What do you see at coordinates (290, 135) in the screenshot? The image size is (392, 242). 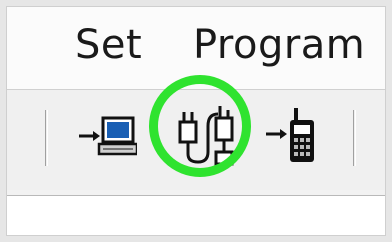 I see `write-to-radio-icon` at bounding box center [290, 135].